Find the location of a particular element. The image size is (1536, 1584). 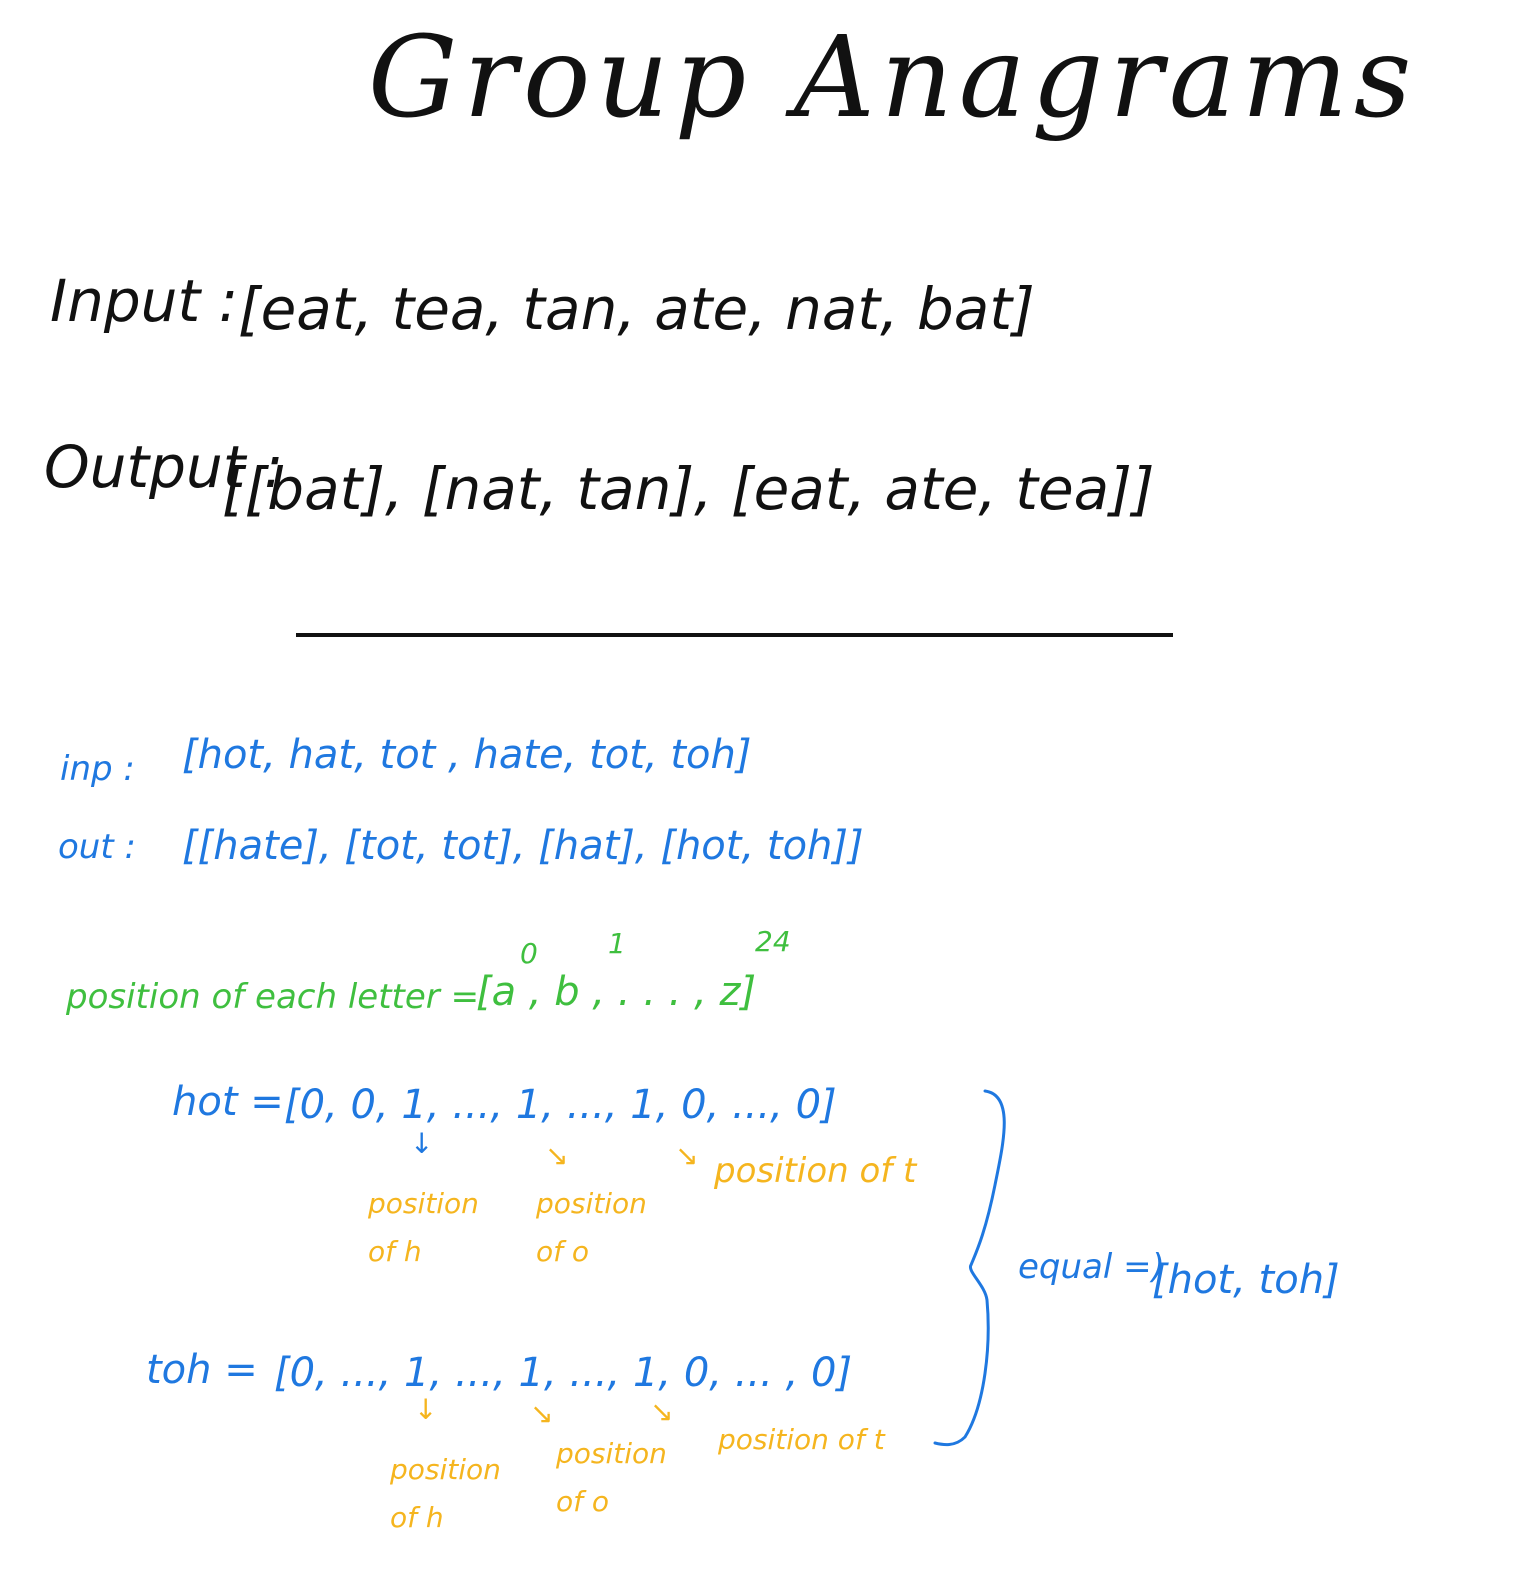

toh-note-o: position of o is located at coordinates (611, 1477).